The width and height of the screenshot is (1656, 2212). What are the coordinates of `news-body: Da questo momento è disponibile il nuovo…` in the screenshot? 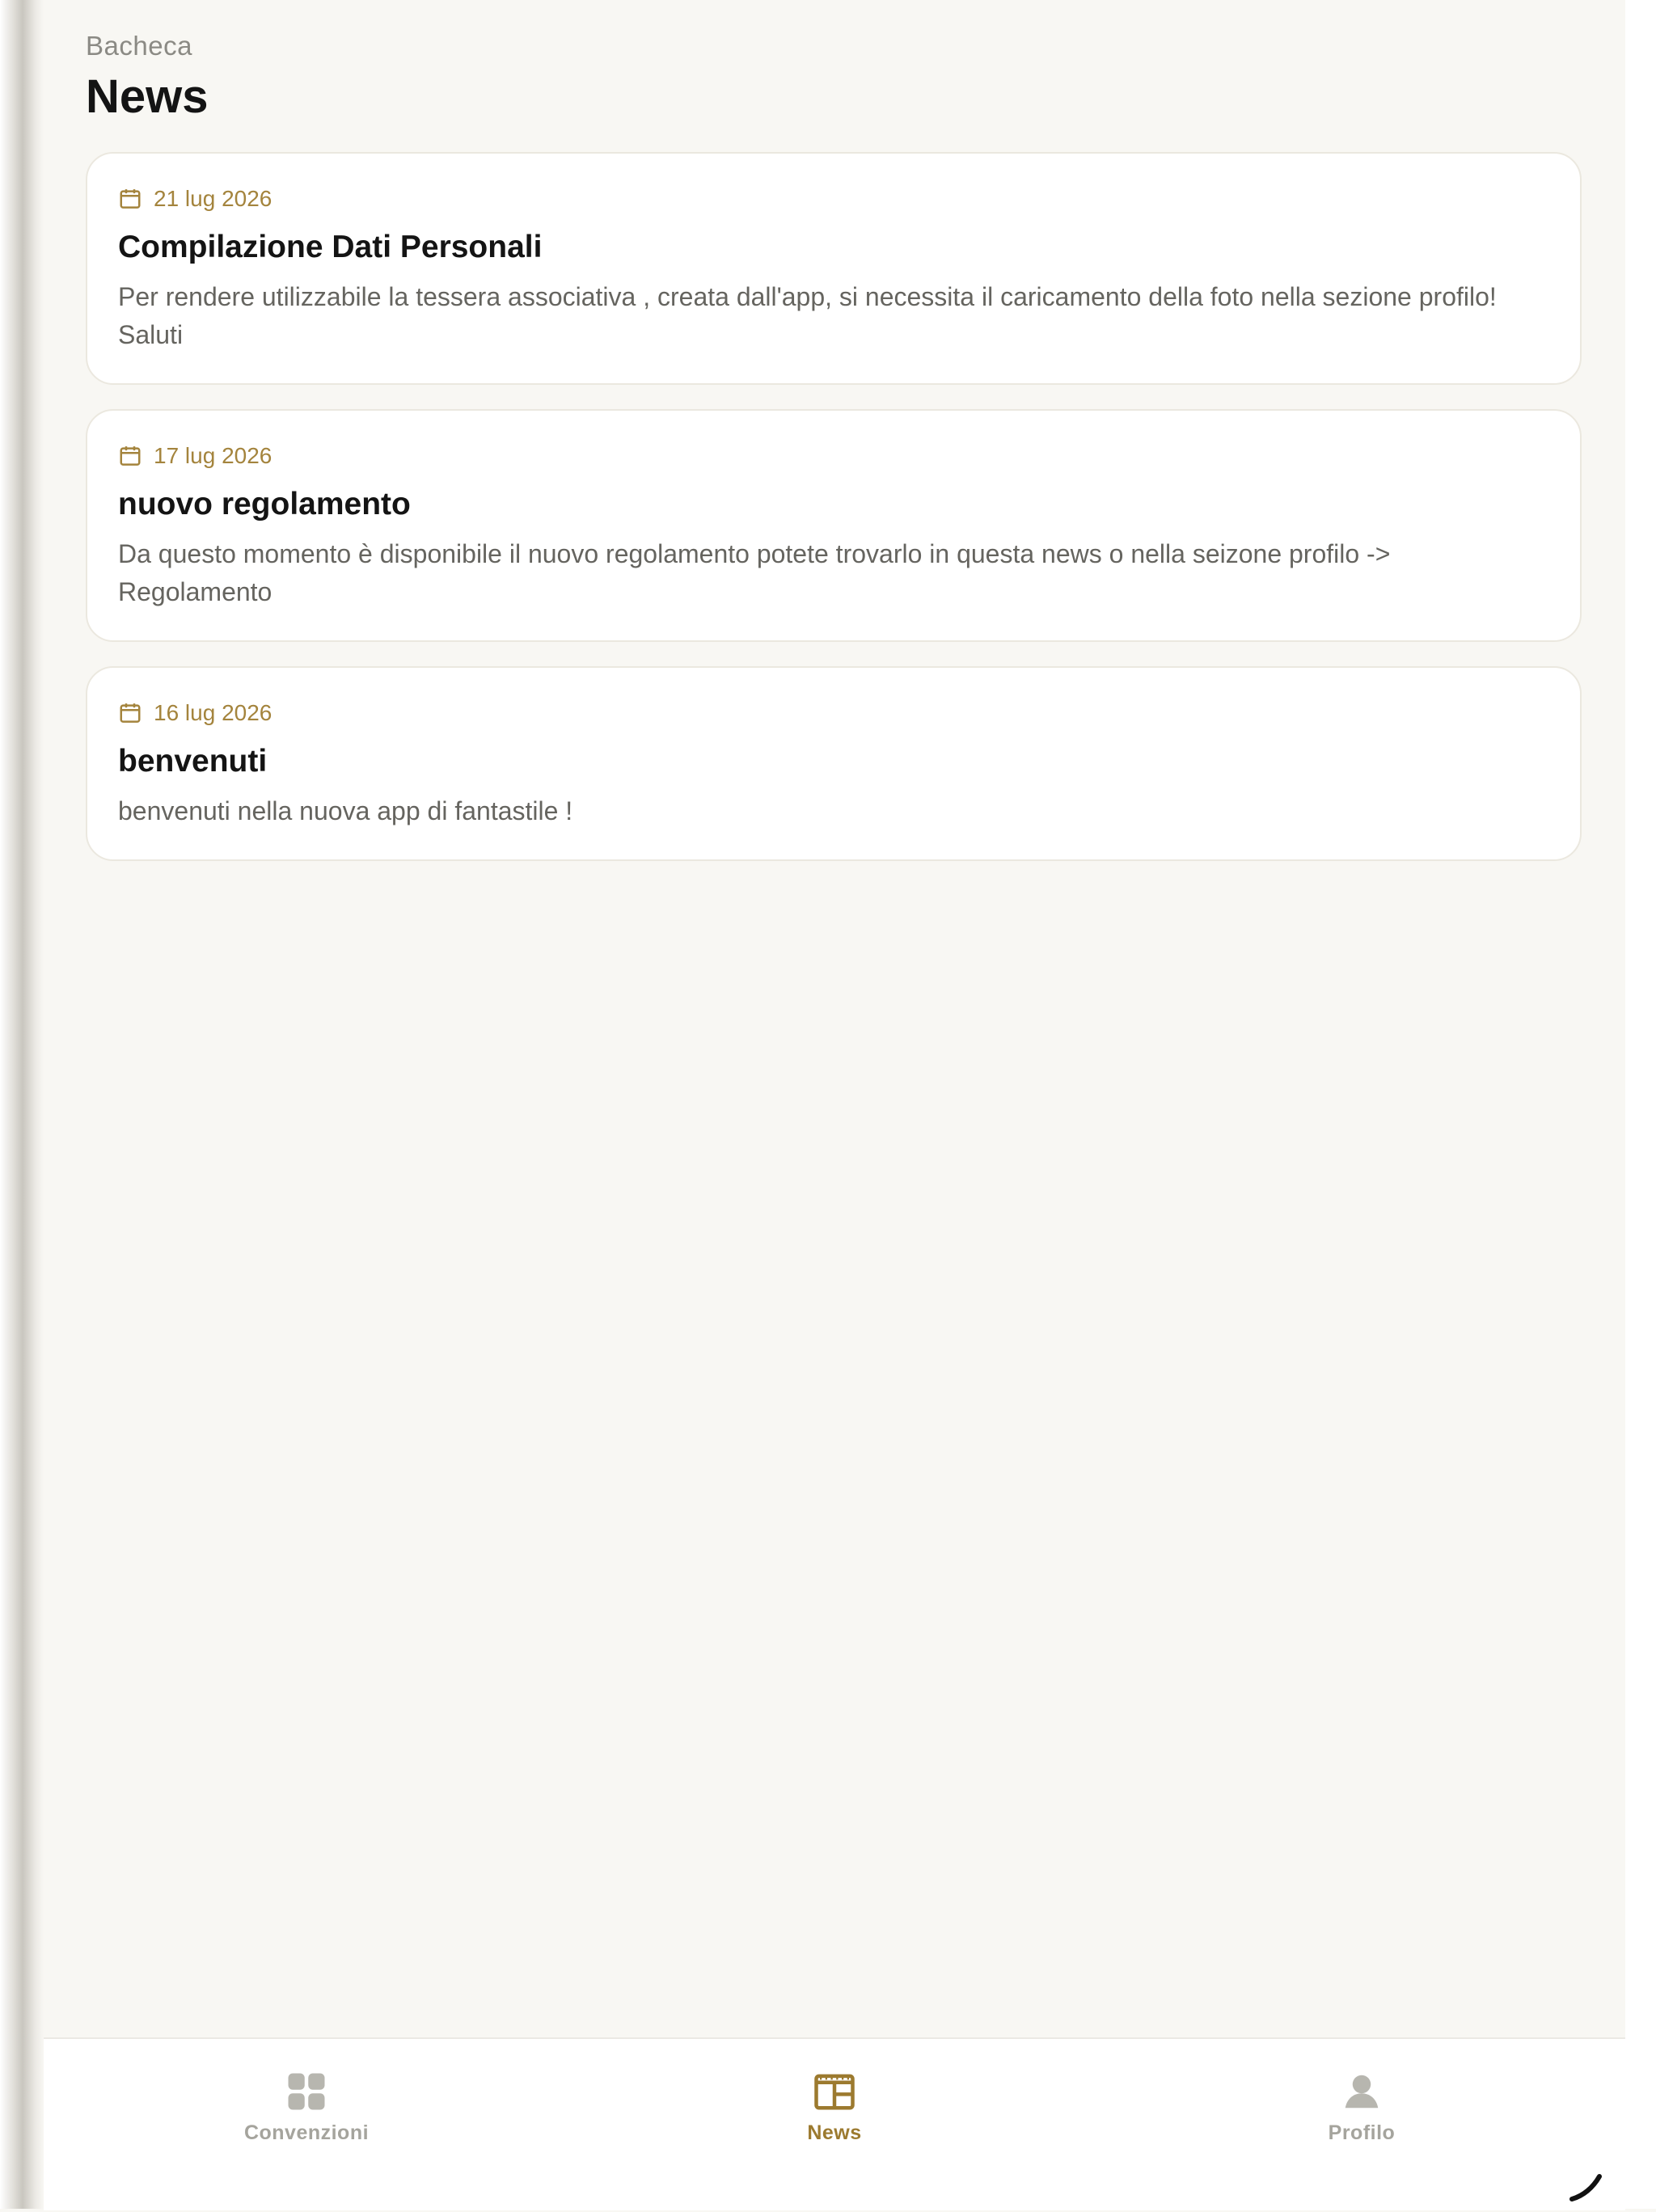 It's located at (754, 572).